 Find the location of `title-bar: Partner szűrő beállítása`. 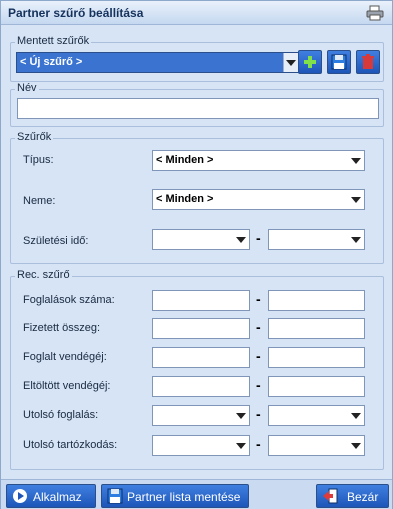

title-bar: Partner szűrő beállítása is located at coordinates (196, 13).